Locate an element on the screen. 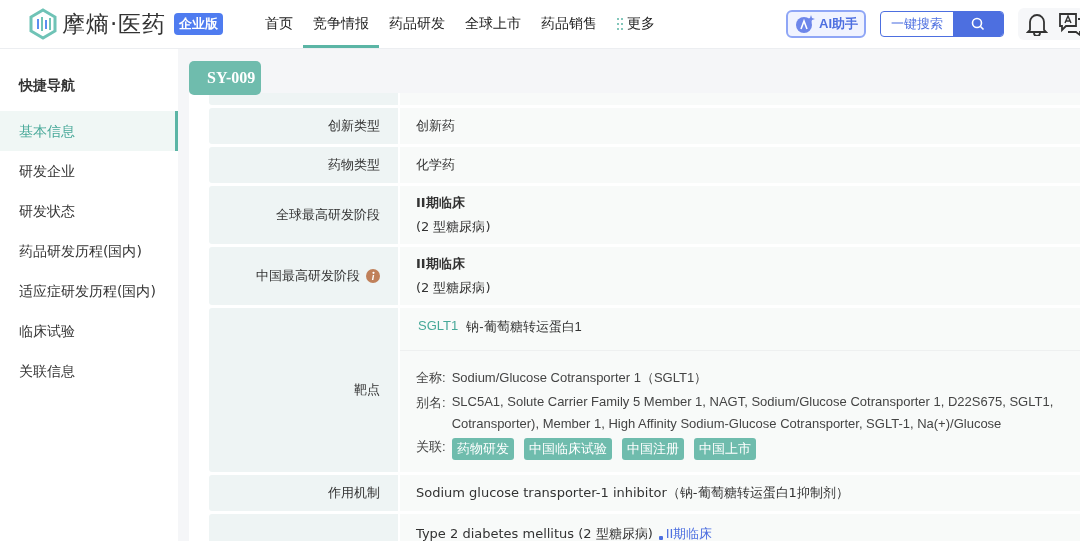  info-icon is located at coordinates (373, 276).